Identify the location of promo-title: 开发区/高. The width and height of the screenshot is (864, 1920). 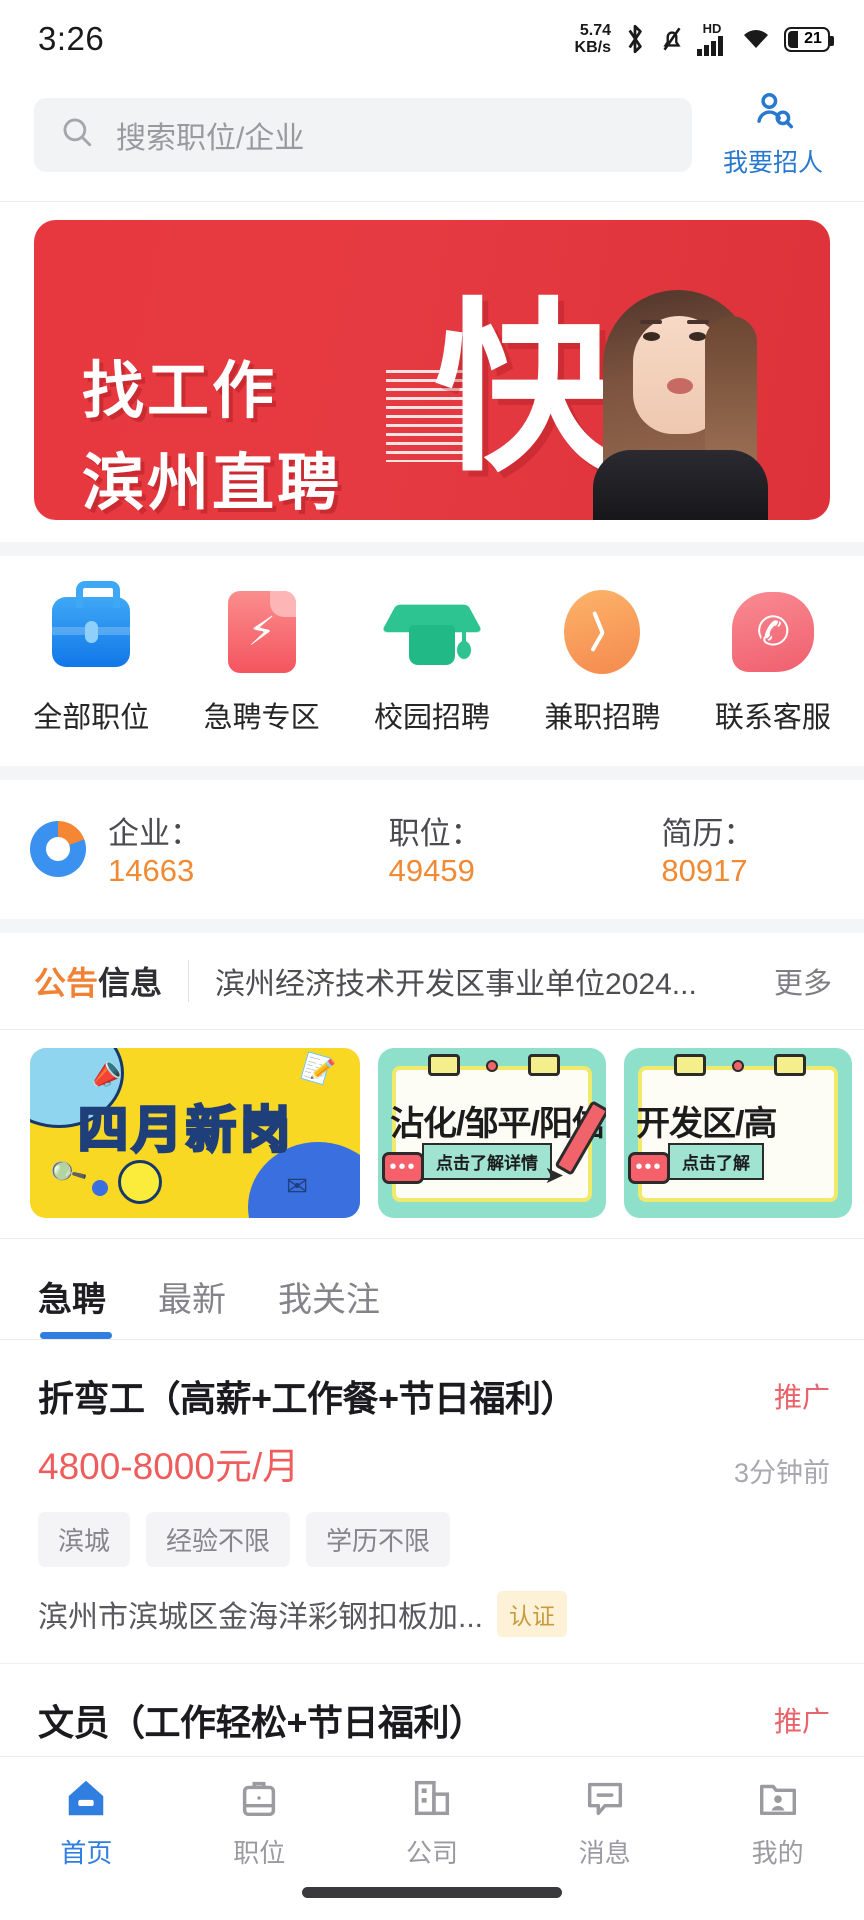
(706, 1124).